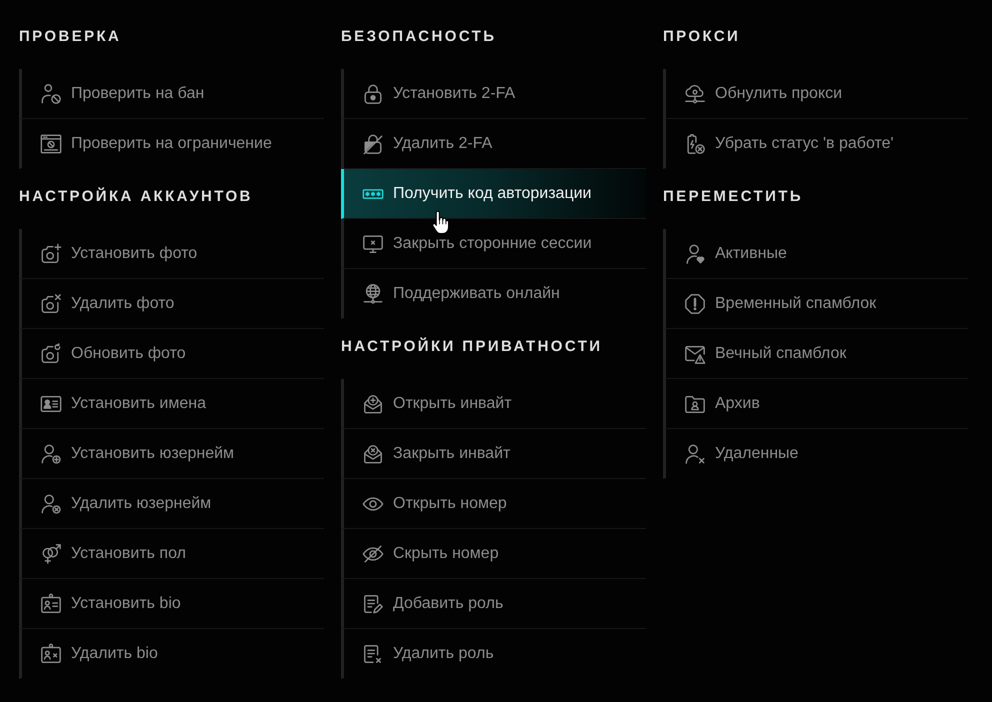 The width and height of the screenshot is (992, 702). What do you see at coordinates (493, 554) in the screenshot?
I see `menu-item: Скрыть номер` at bounding box center [493, 554].